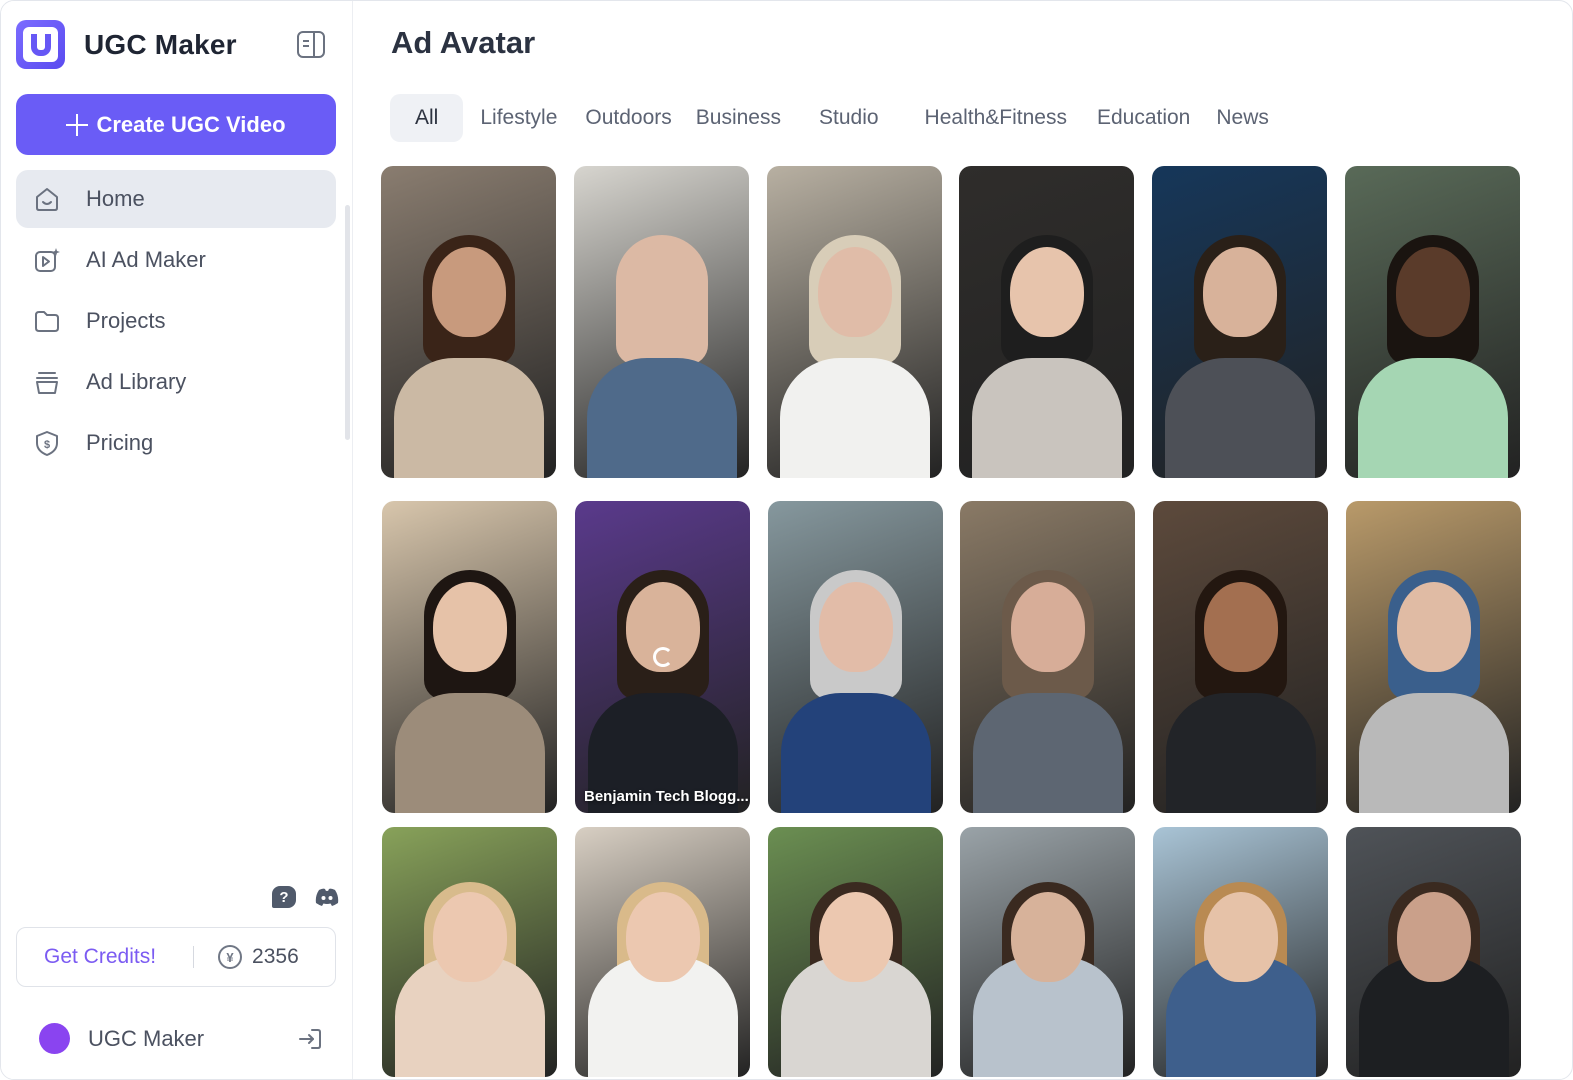 This screenshot has height=1080, width=1573. Describe the element at coordinates (176, 443) in the screenshot. I see `sidebar-item-pricing: $ Pricing` at that location.